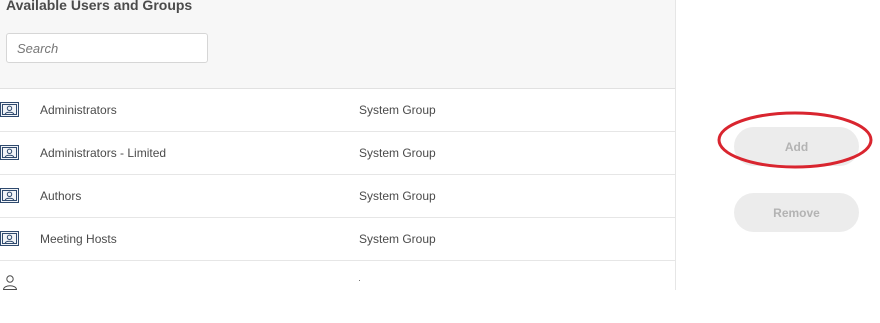  Describe the element at coordinates (337, 110) in the screenshot. I see `table-row: Administrators System Group` at that location.